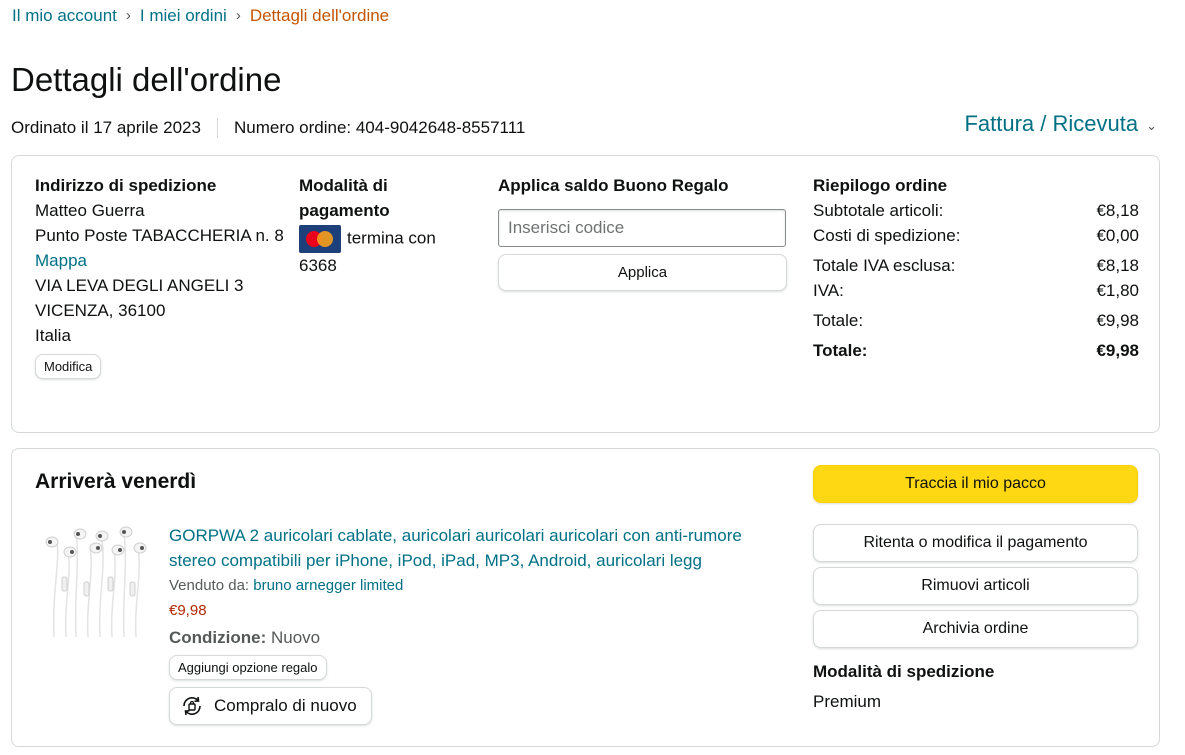  I want to click on invoice-dropdown: Fattura / Ricevuta ⌄, so click(1060, 124).